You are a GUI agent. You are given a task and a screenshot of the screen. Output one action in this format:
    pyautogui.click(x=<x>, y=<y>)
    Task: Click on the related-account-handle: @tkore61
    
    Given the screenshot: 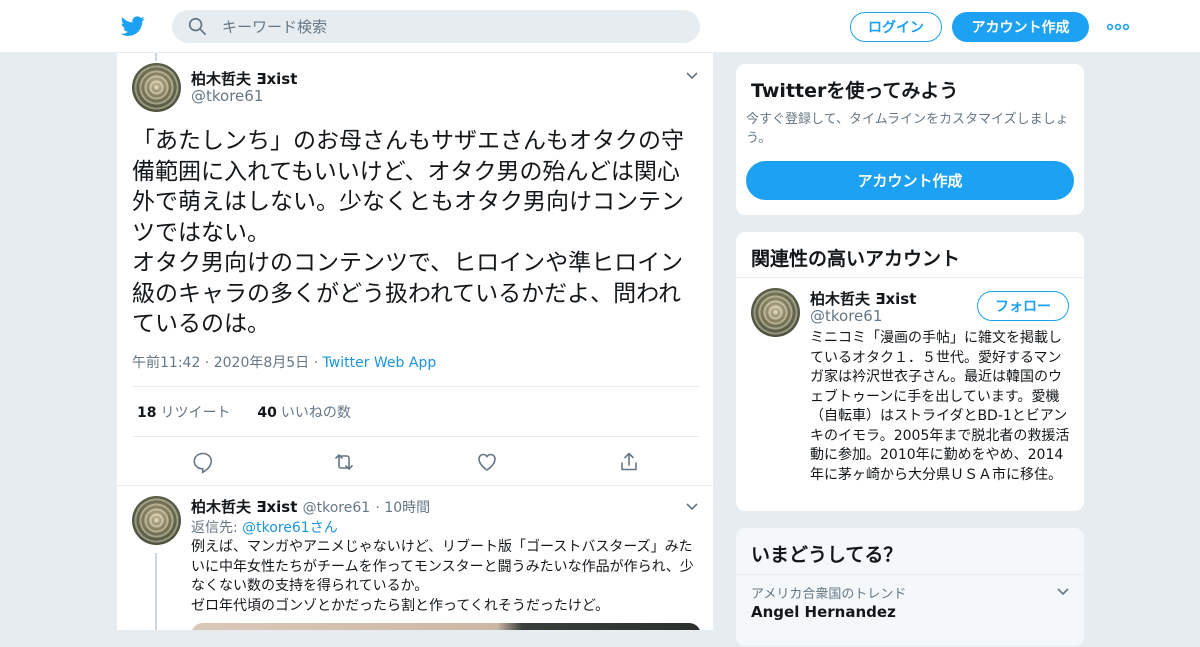 What is the action you would take?
    pyautogui.click(x=846, y=316)
    